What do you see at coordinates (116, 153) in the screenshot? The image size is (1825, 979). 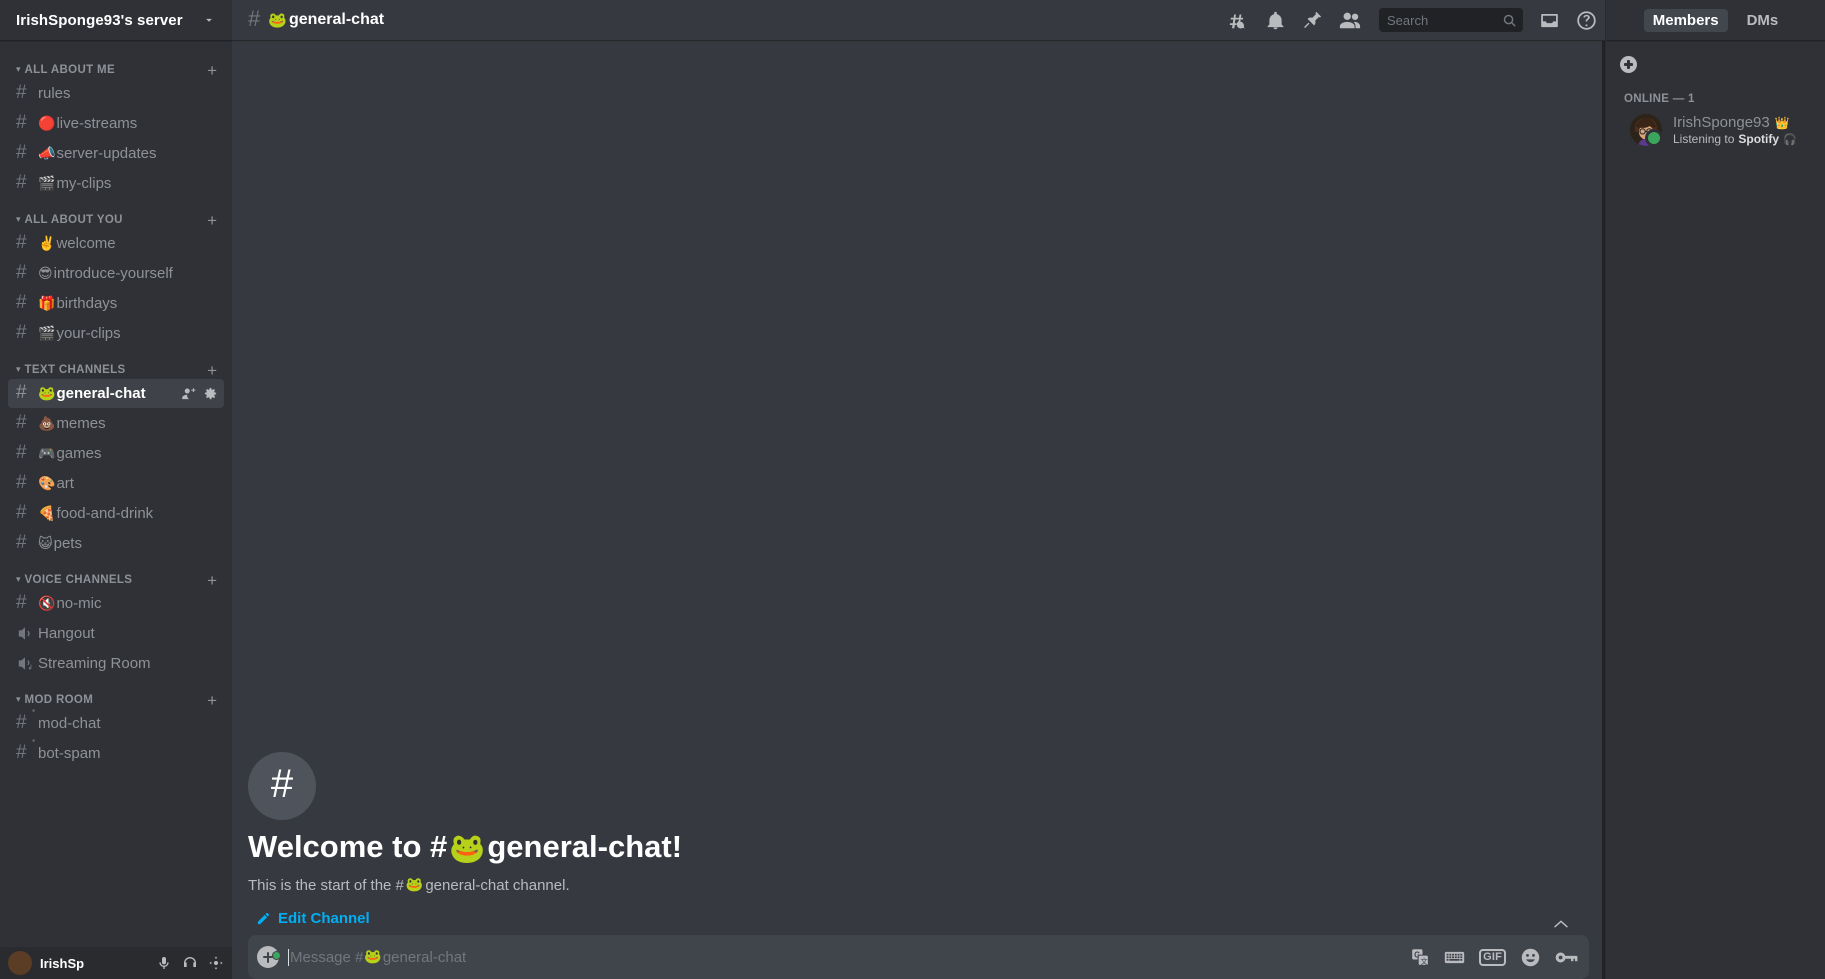 I see `sidebar-channel-server-updates: # 📣server-updates` at bounding box center [116, 153].